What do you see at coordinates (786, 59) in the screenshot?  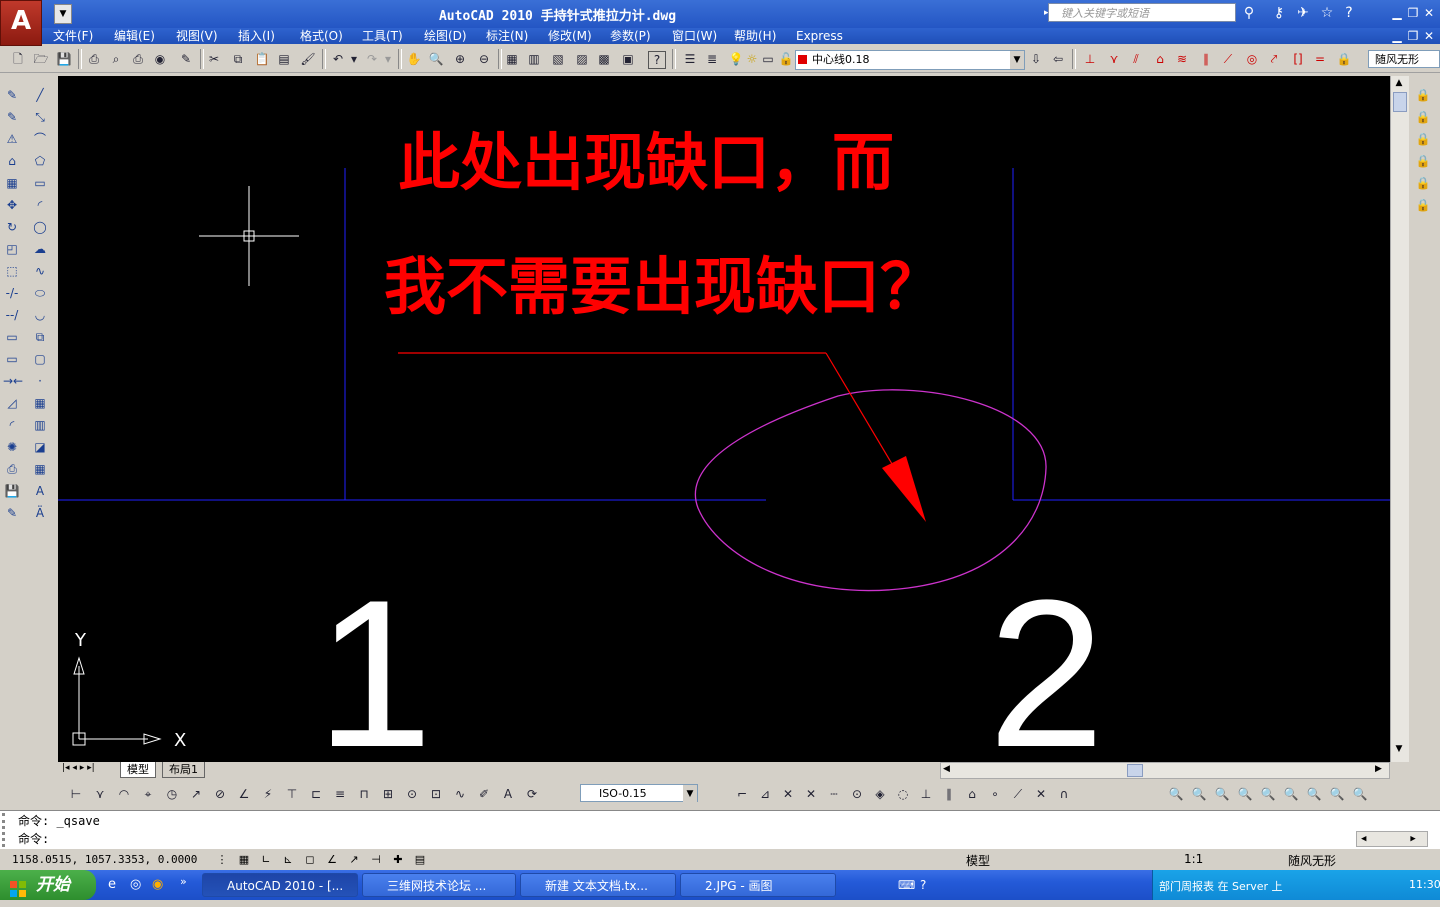 I see `layer-lock-icon: 🔓` at bounding box center [786, 59].